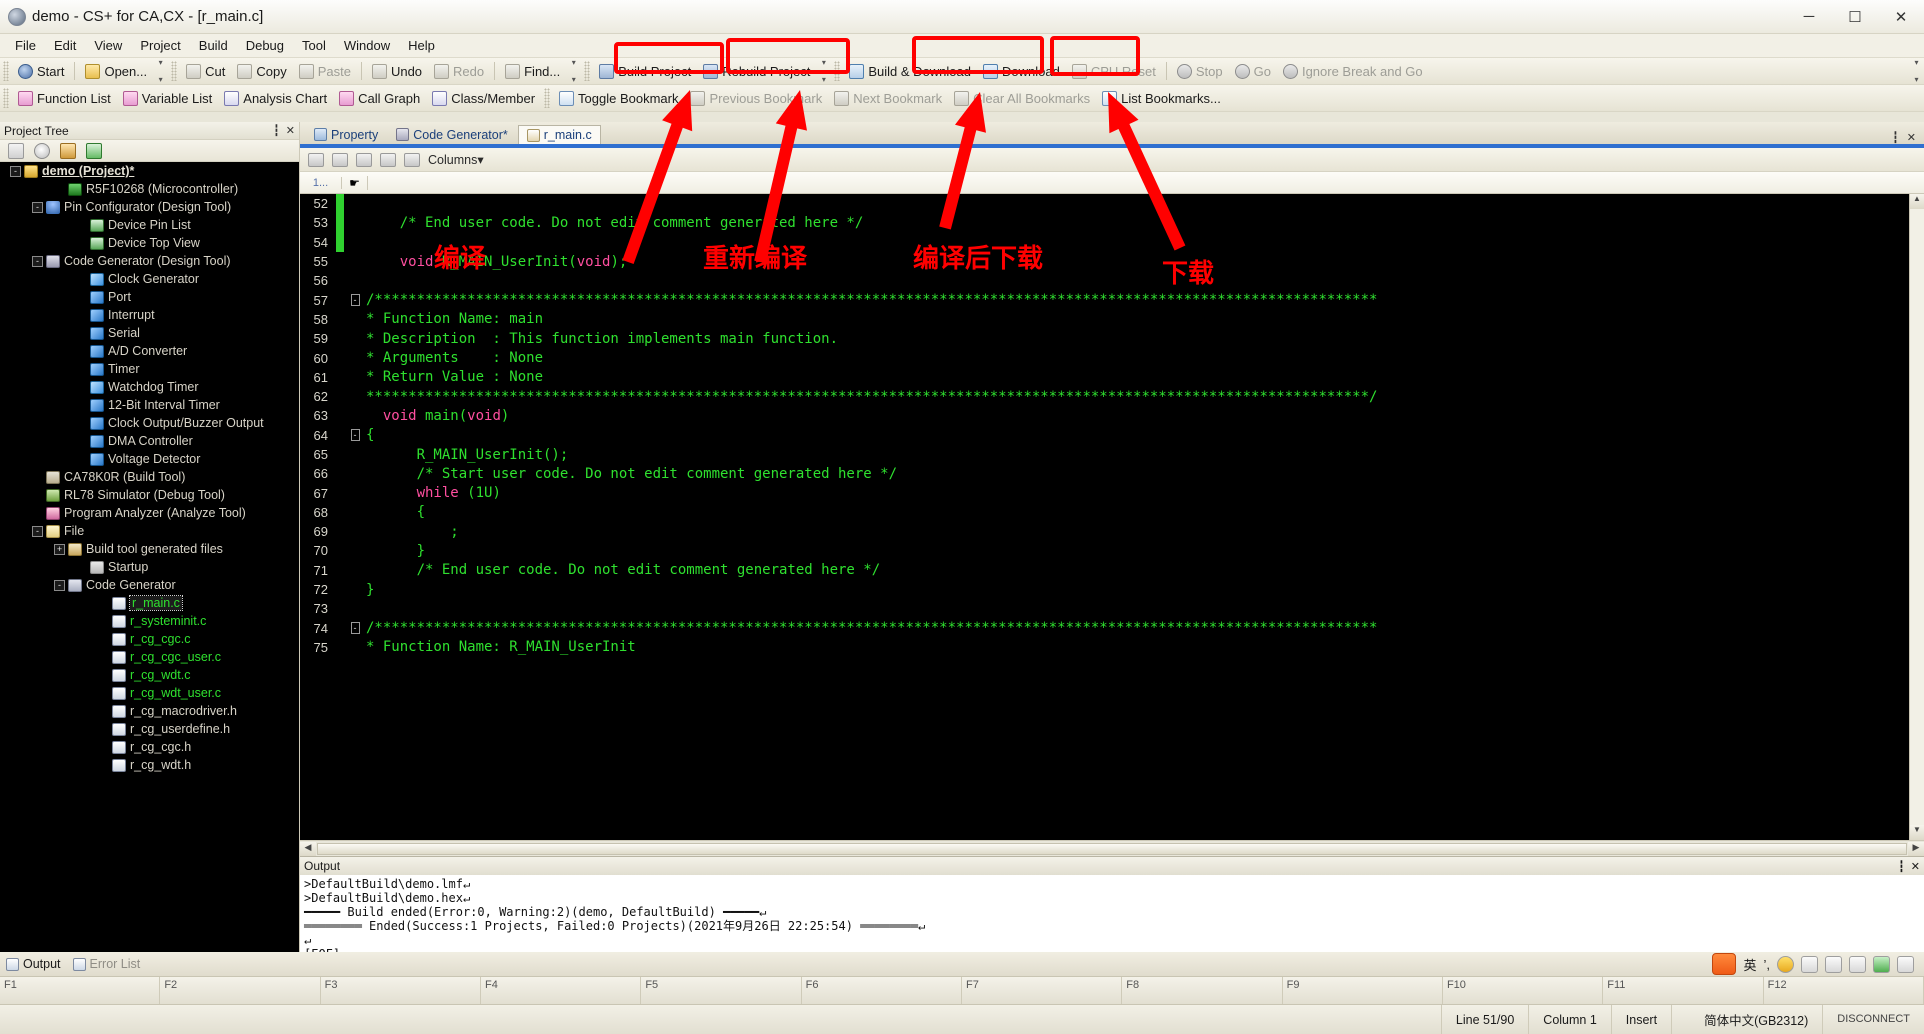 This screenshot has height=1034, width=1924. Describe the element at coordinates (80, 990) in the screenshot. I see `fkey-f1: F1` at that location.